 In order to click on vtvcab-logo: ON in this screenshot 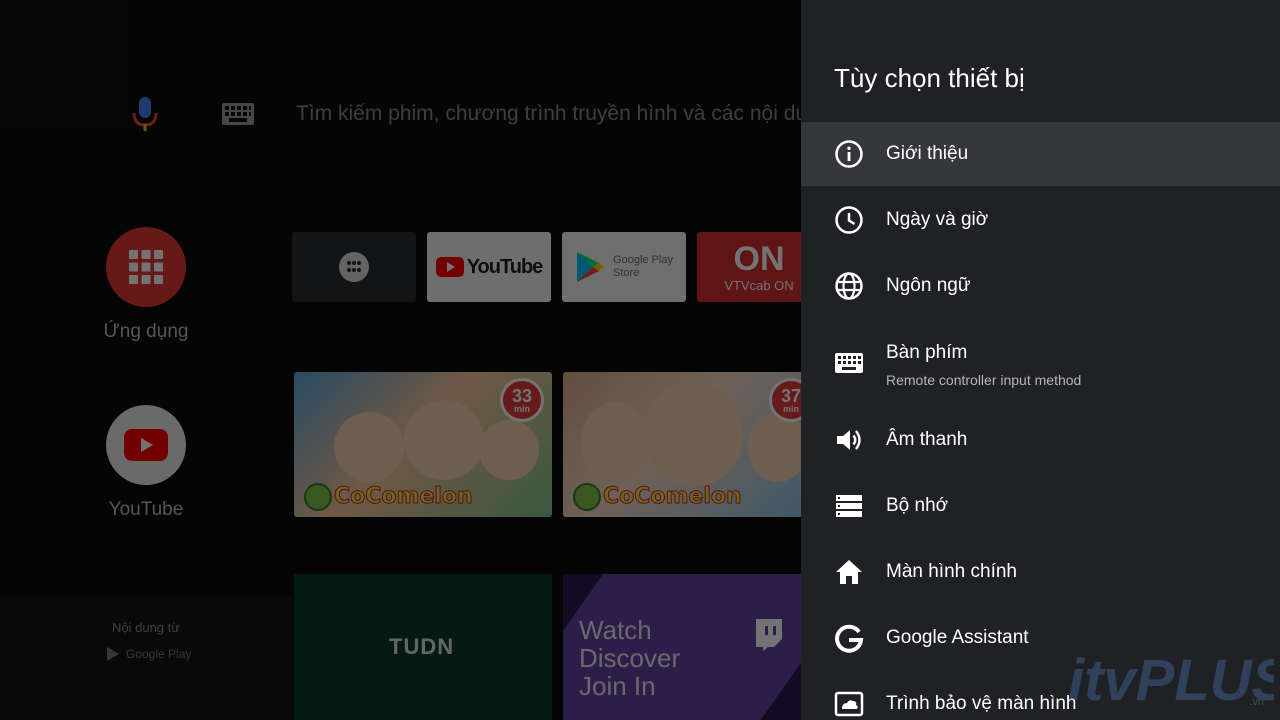, I will do `click(759, 258)`.